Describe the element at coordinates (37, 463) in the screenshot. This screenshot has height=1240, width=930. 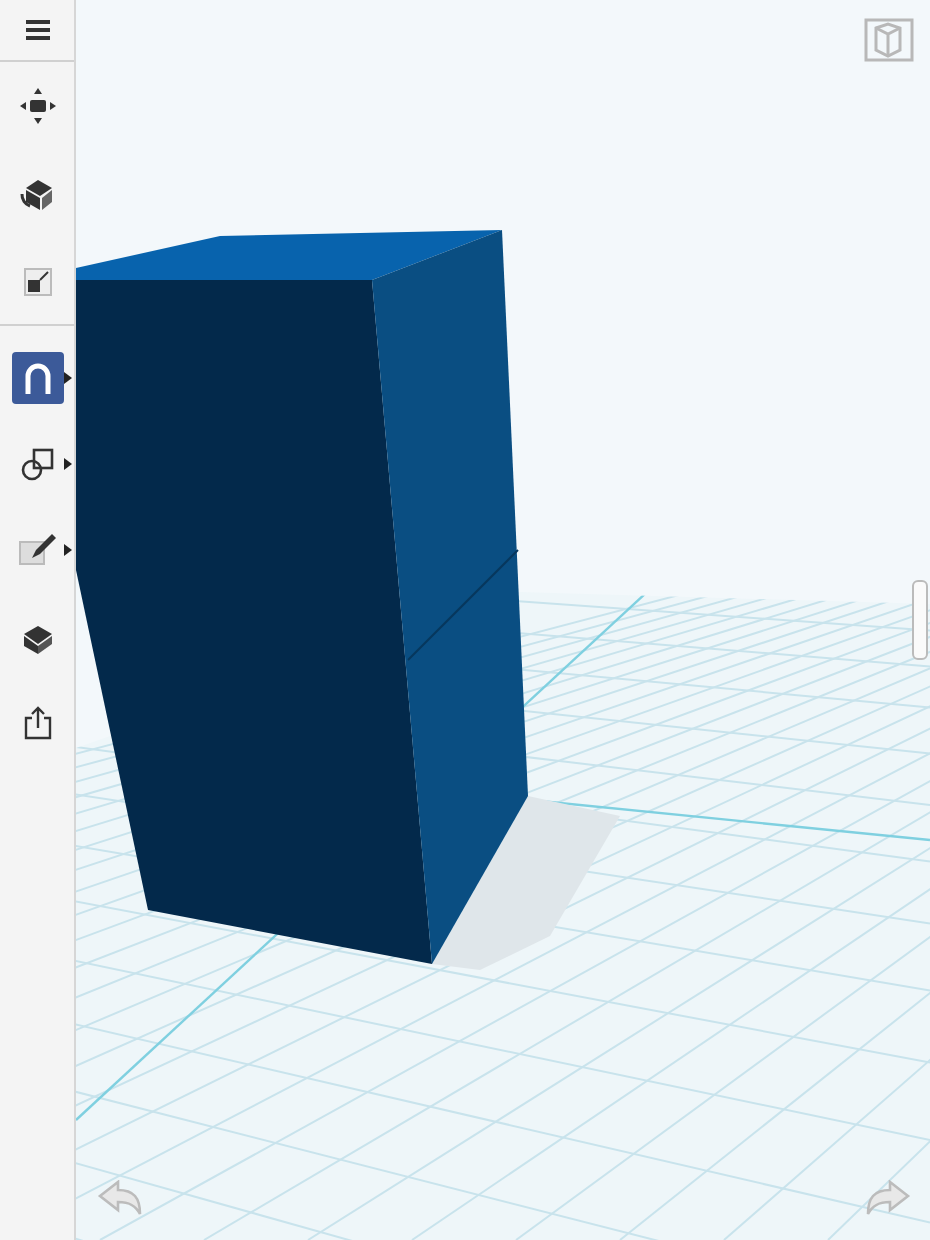
I see `shapes-icon` at that location.